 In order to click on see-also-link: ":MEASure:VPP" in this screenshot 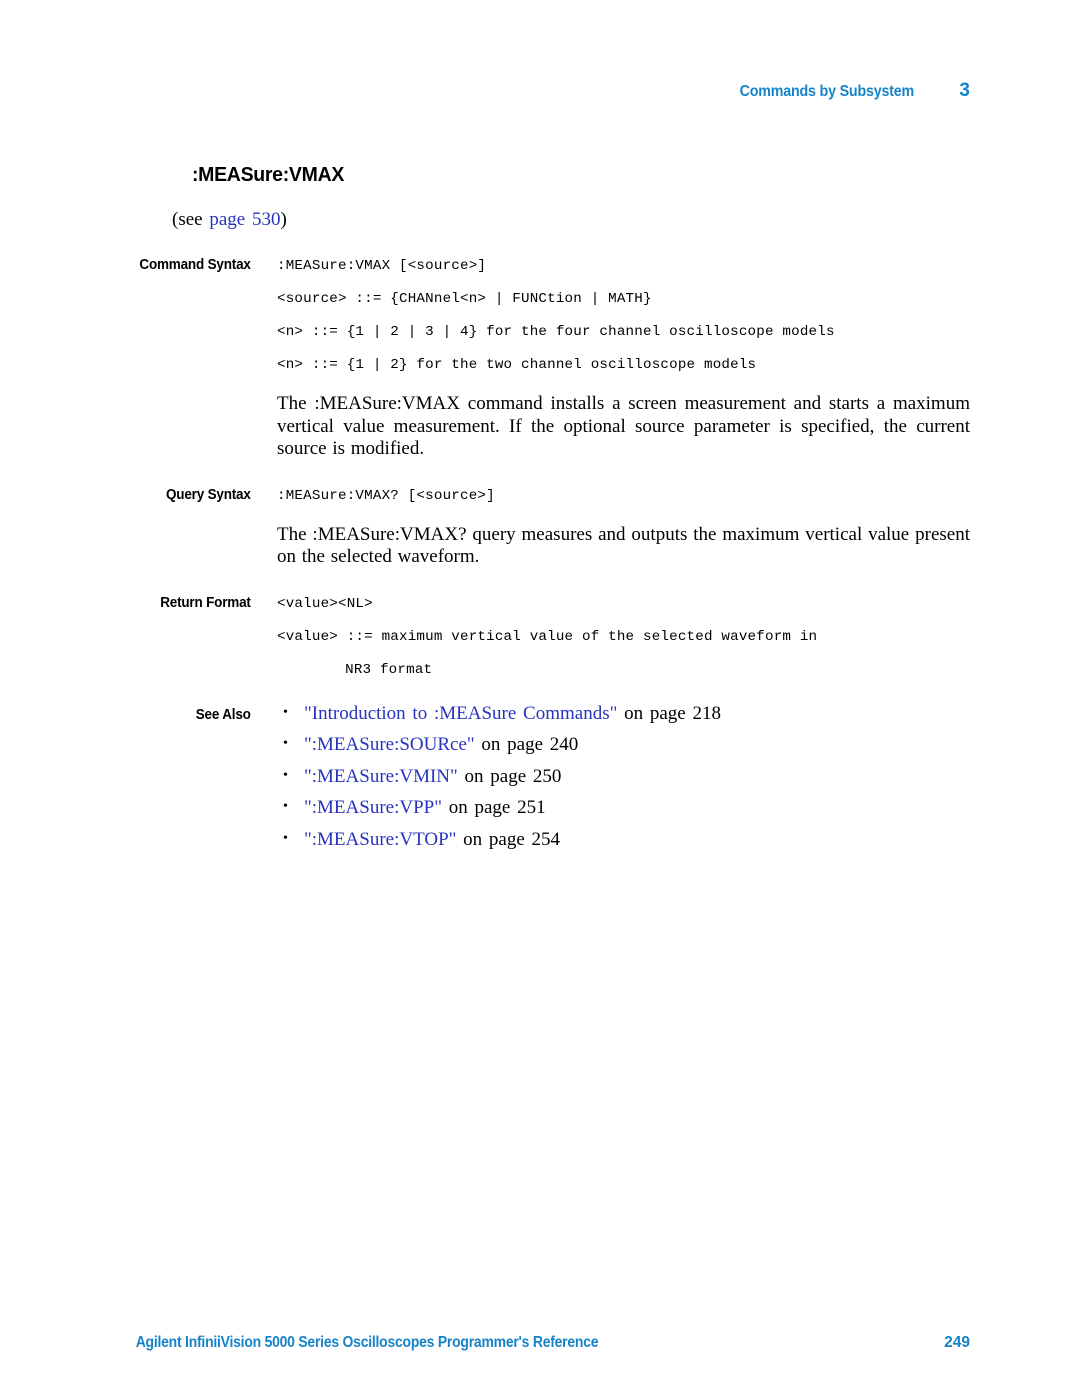, I will do `click(373, 807)`.